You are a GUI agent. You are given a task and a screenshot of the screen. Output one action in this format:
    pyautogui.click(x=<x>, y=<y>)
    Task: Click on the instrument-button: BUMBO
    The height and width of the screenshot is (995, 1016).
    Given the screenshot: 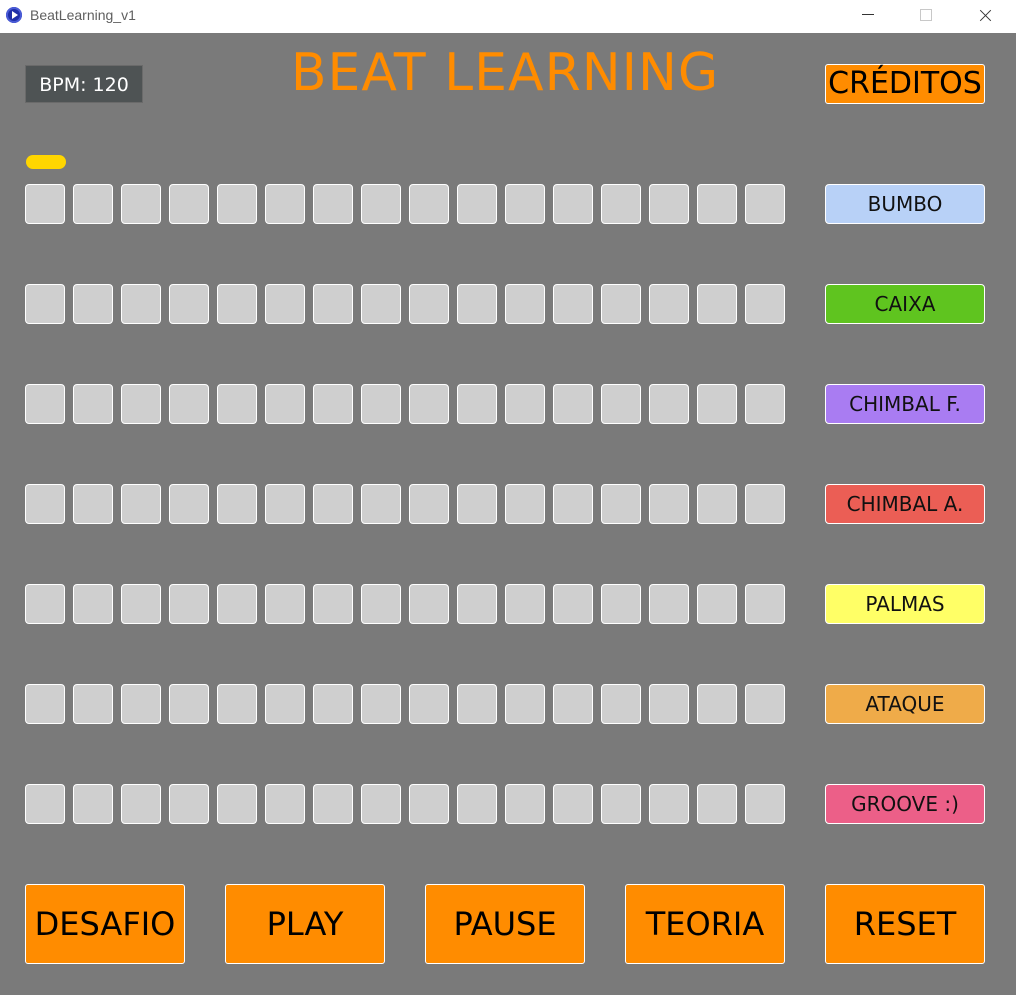 What is the action you would take?
    pyautogui.click(x=905, y=204)
    